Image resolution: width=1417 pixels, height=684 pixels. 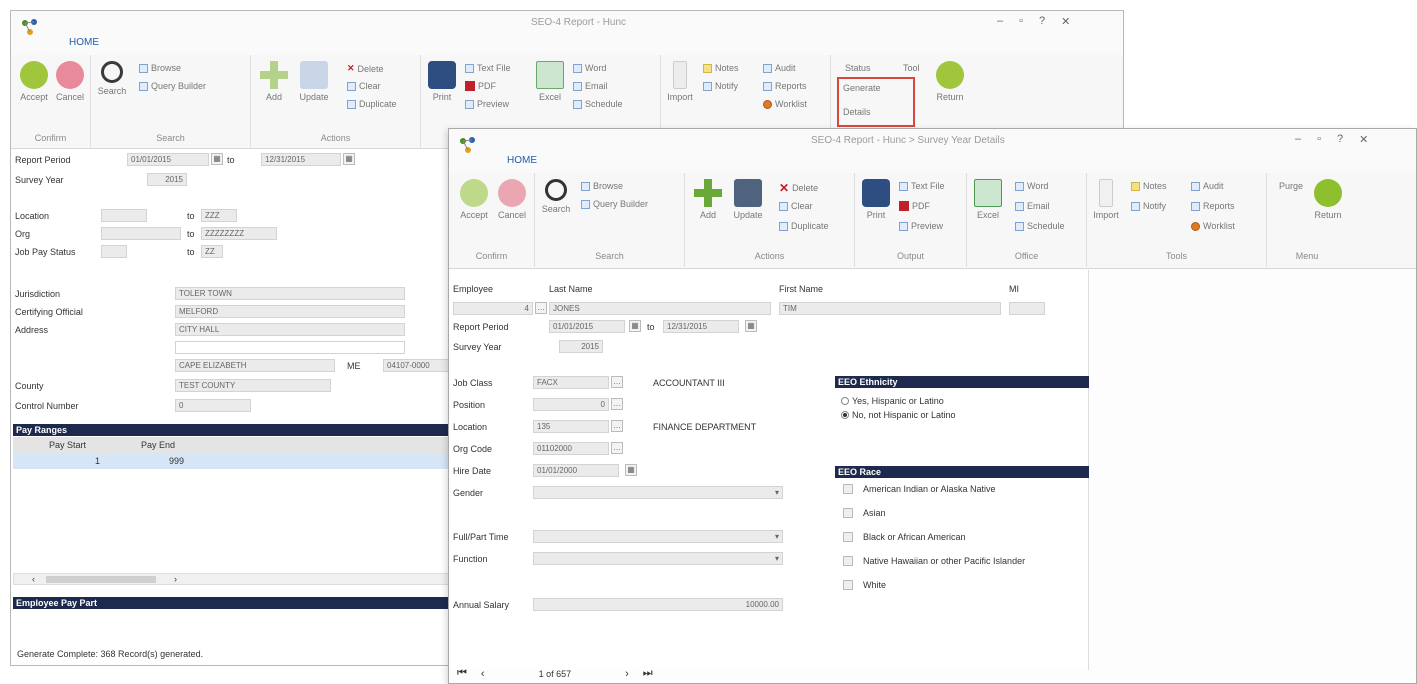 What do you see at coordinates (239, 233) in the screenshot?
I see `org-to-field: ZZZZZZZZ` at bounding box center [239, 233].